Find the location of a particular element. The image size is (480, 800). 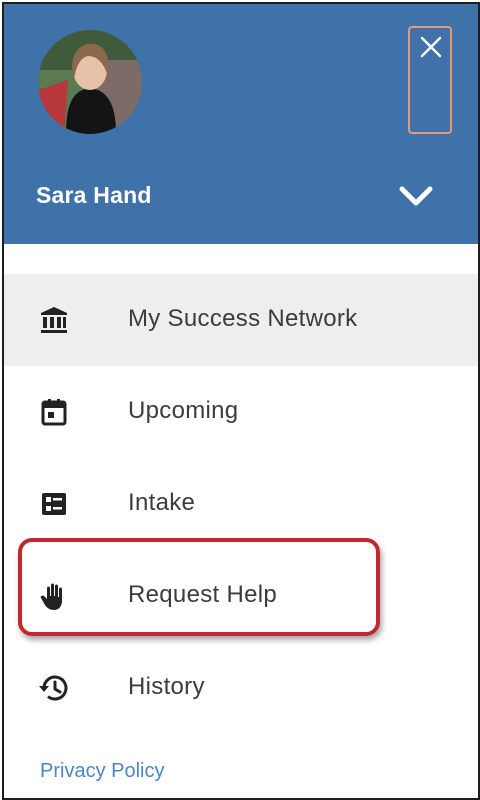

history-icon is located at coordinates (53, 688).